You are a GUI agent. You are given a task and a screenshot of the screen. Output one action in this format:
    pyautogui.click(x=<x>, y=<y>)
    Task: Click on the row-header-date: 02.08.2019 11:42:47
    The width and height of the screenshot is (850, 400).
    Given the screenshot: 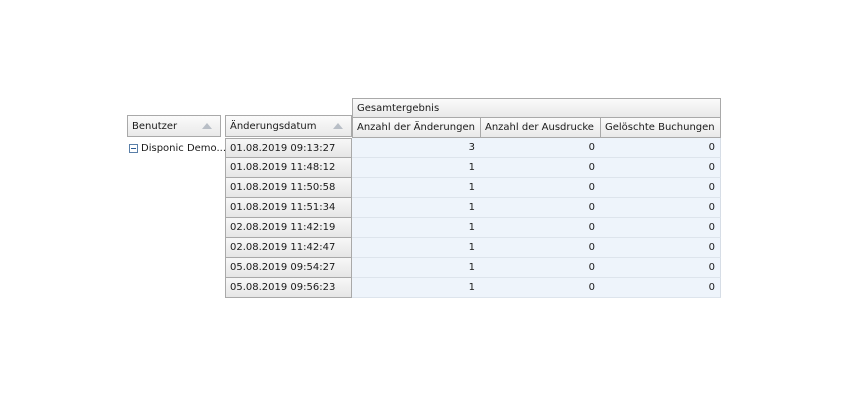 What is the action you would take?
    pyautogui.click(x=288, y=248)
    